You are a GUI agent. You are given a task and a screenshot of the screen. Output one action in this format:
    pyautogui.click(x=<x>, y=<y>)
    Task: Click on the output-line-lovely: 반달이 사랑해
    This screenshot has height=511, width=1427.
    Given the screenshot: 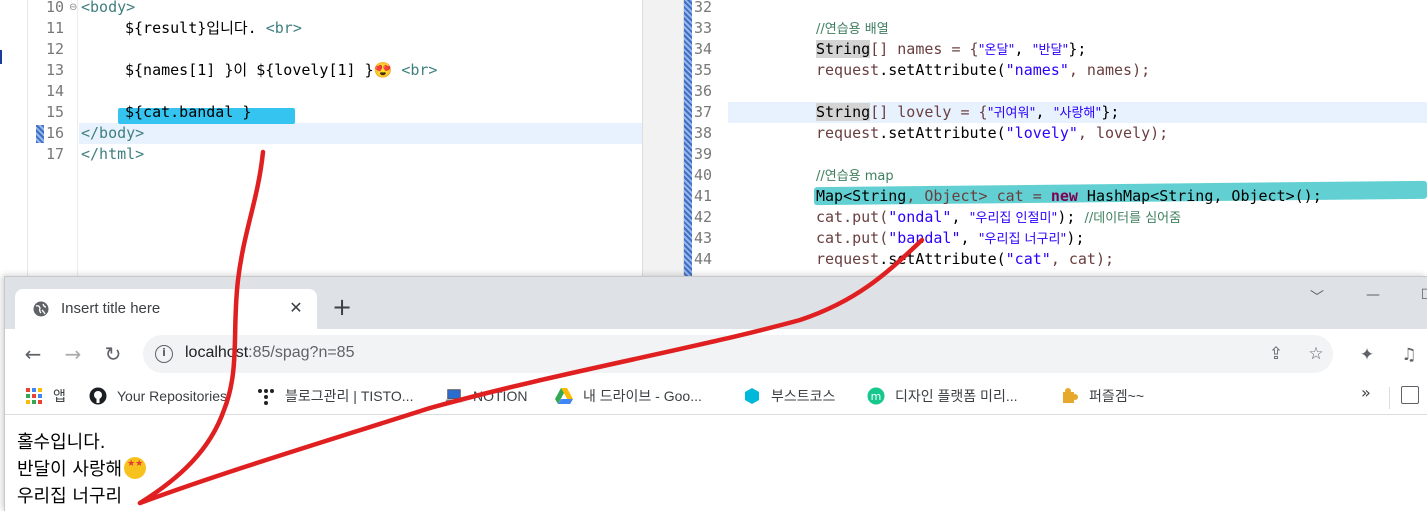 What is the action you would take?
    pyautogui.click(x=82, y=468)
    